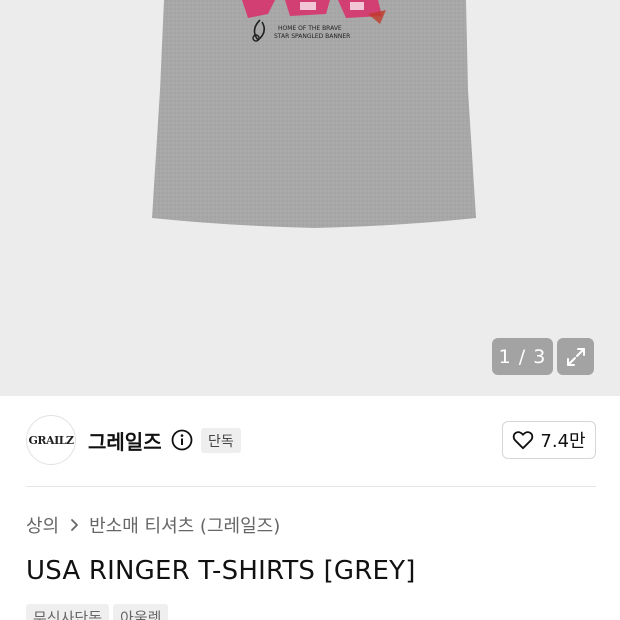 This screenshot has height=620, width=620. I want to click on breadcrumb-subcategory: 반소매 티셔츠 (그레일즈), so click(184, 525).